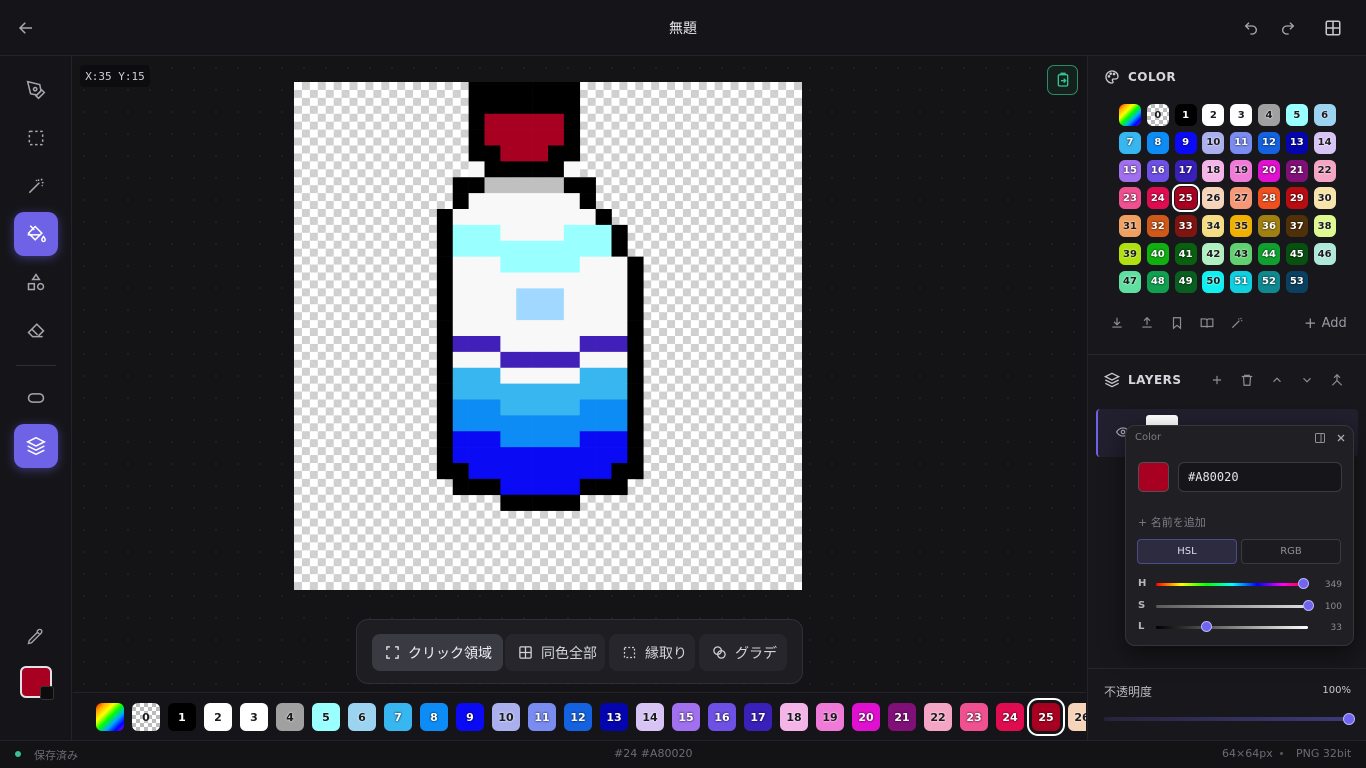  Describe the element at coordinates (1157, 226) in the screenshot. I see `palette-swatch-32: 32` at that location.